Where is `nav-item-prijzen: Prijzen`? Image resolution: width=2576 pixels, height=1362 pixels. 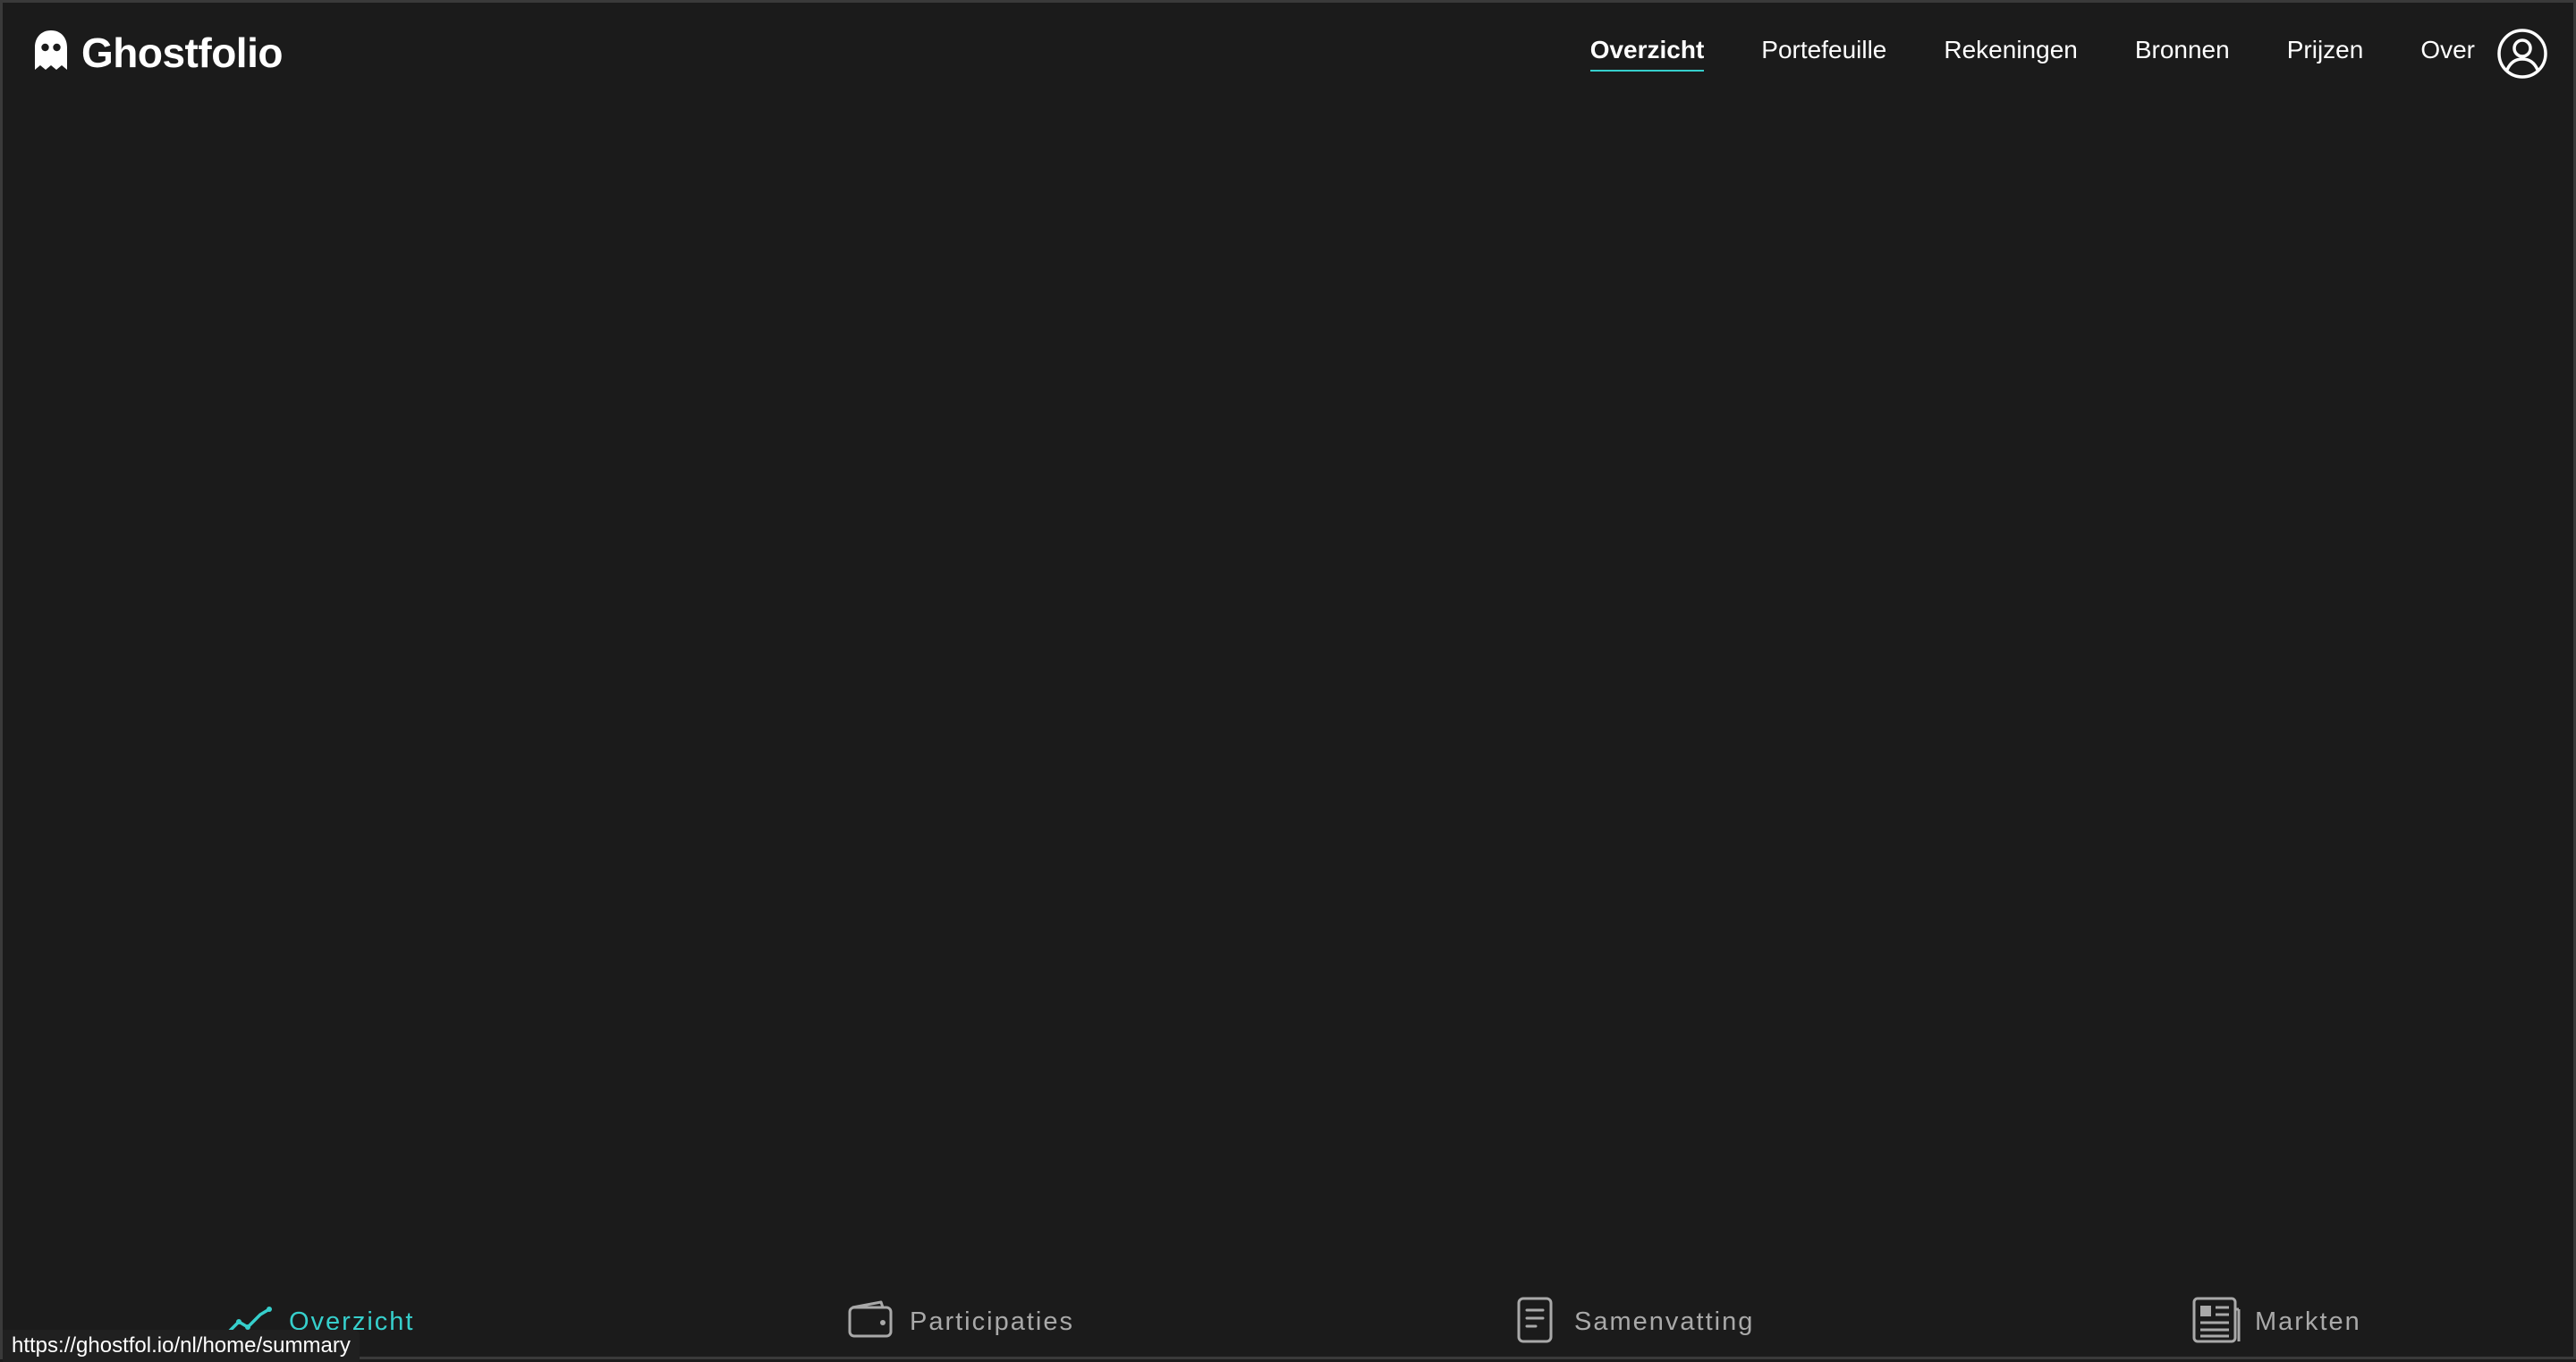 nav-item-prijzen: Prijzen is located at coordinates (2325, 52).